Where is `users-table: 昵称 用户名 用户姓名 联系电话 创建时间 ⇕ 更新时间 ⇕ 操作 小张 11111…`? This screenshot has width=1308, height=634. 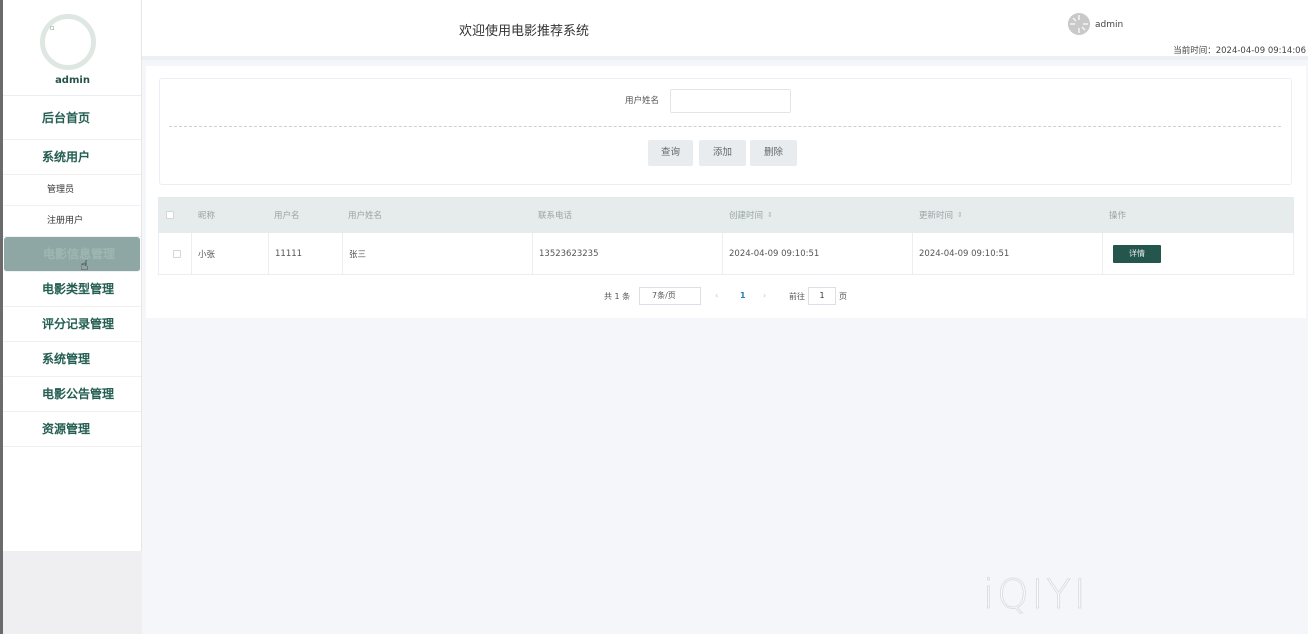 users-table: 昵称 用户名 用户姓名 联系电话 创建时间 ⇕ 更新时间 ⇕ 操作 小张 11111… is located at coordinates (726, 236).